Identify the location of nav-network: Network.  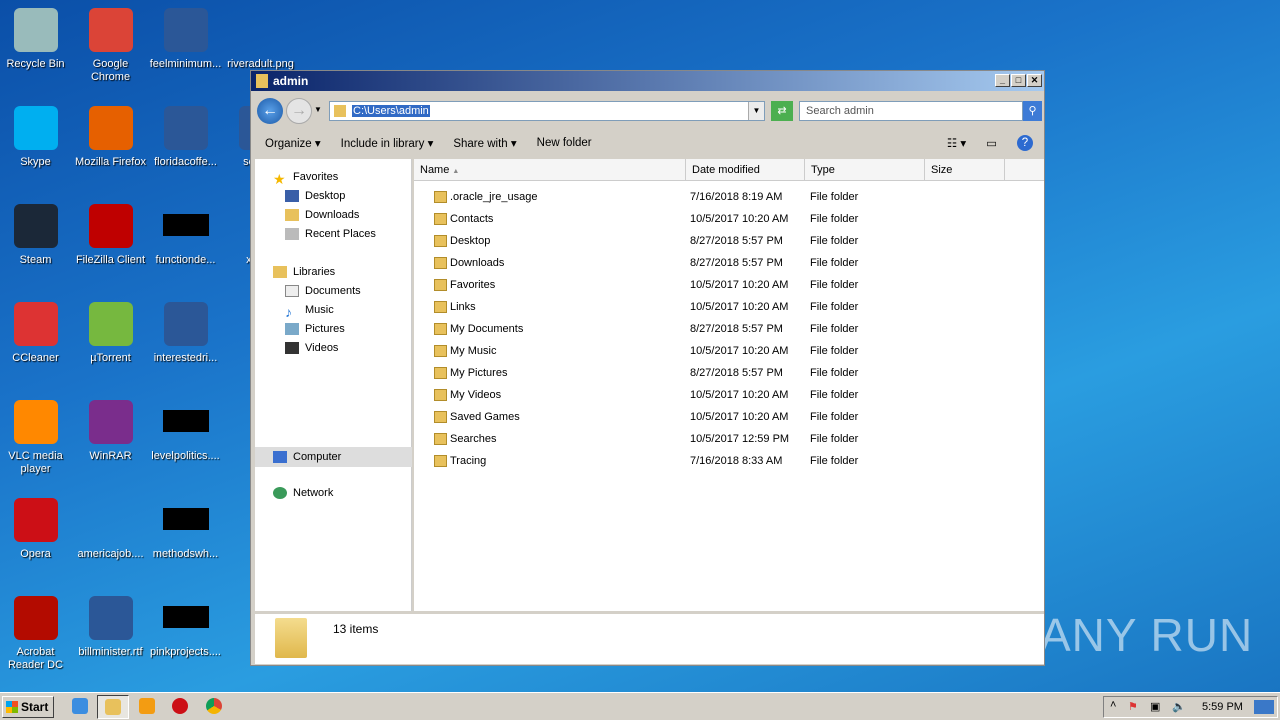
(303, 493).